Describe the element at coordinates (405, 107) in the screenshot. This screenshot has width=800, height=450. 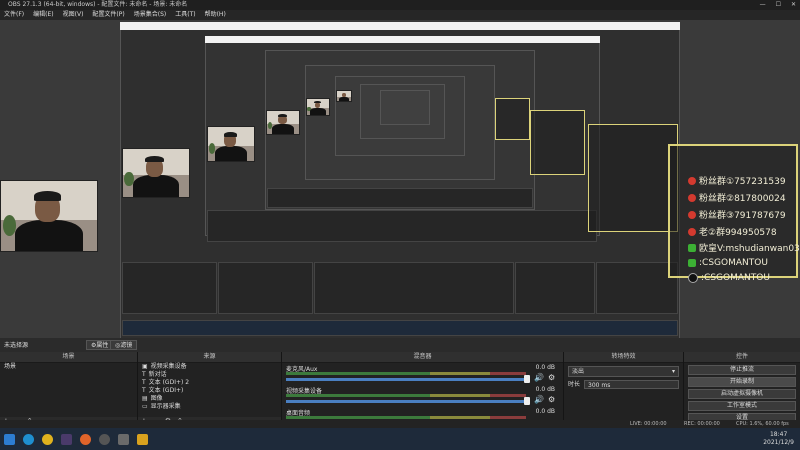
I see `nested-frame` at that location.